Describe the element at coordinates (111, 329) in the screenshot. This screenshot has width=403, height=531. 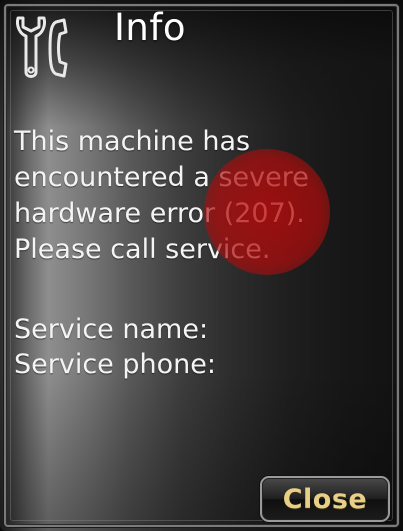
I see `service-name-label: Service name:` at that location.